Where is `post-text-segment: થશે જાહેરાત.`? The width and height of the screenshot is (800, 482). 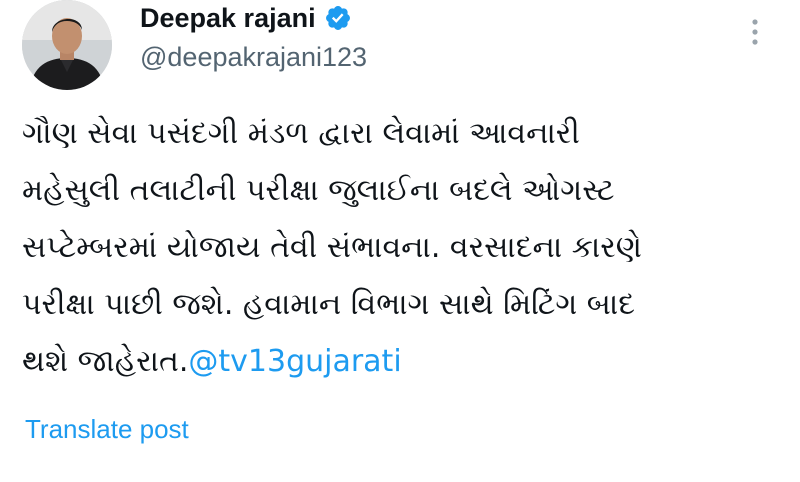
post-text-segment: થશે જાહેરાત. is located at coordinates (105, 361).